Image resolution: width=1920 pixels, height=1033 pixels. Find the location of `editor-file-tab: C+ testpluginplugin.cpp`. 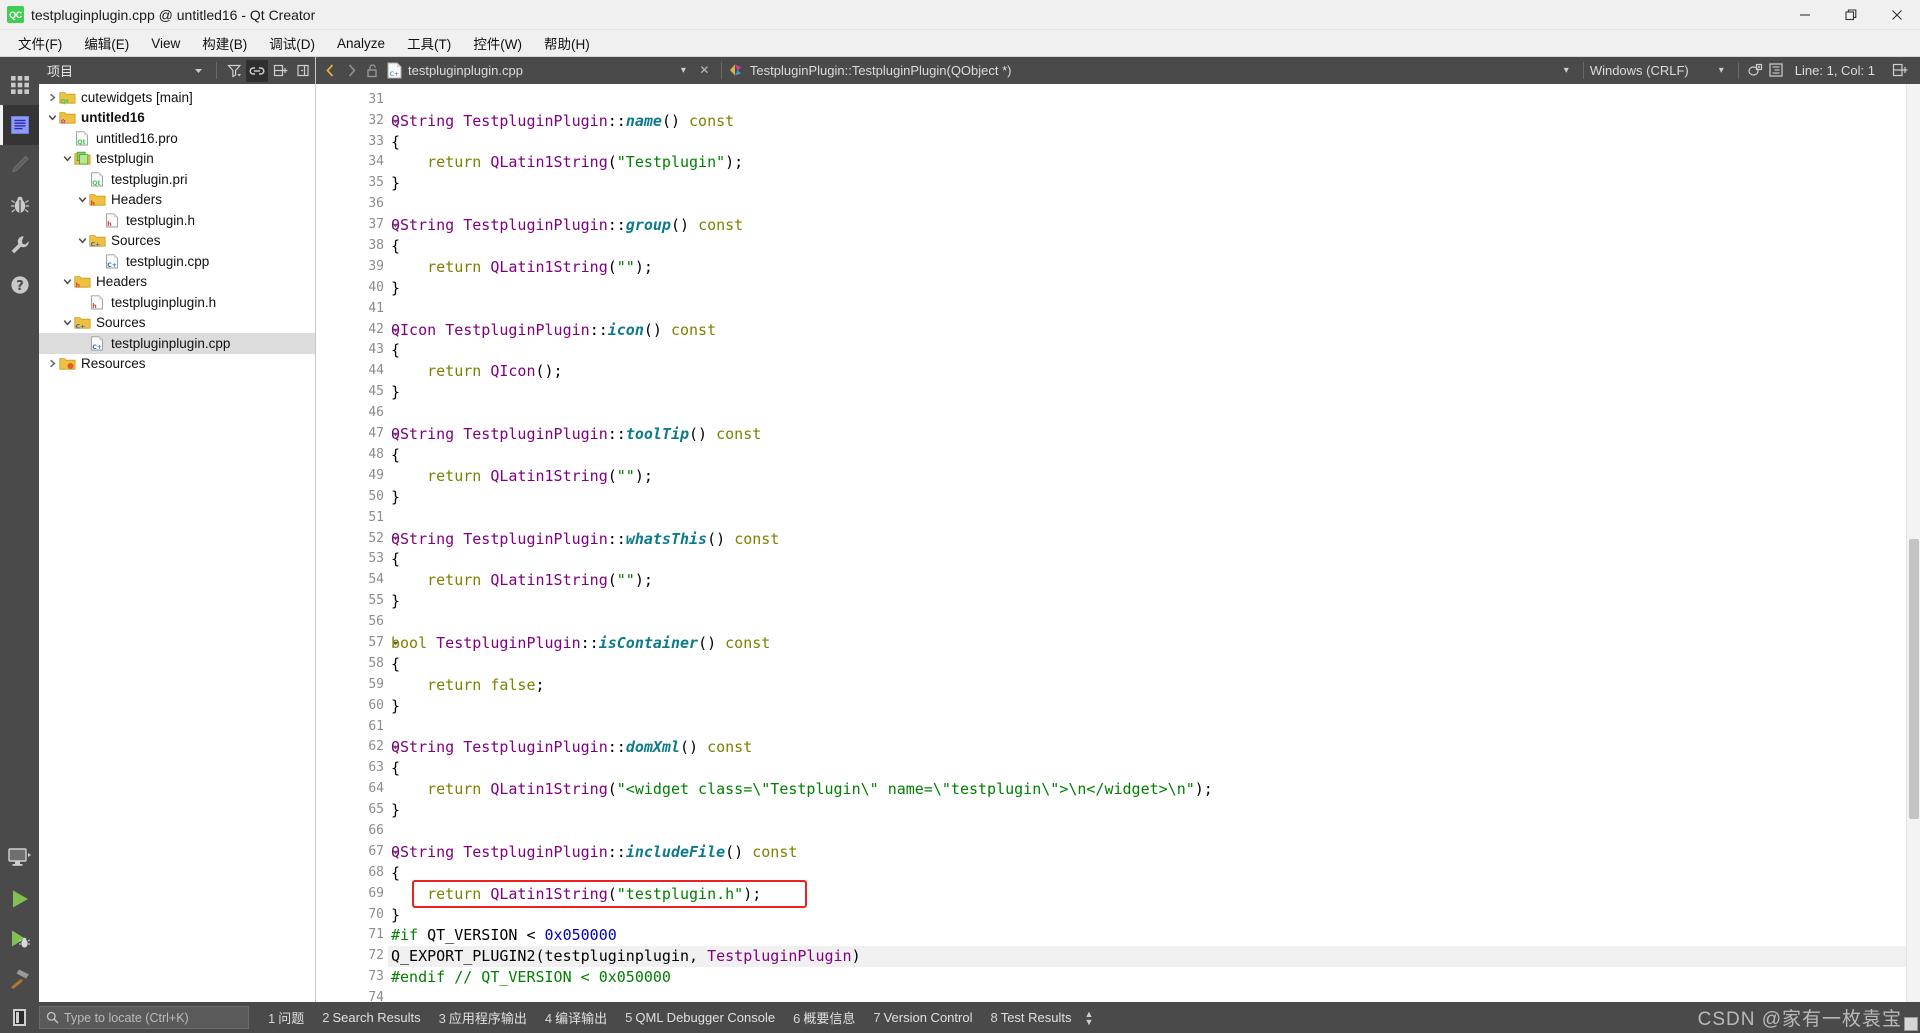

editor-file-tab: C+ testpluginplugin.cpp is located at coordinates (455, 70).